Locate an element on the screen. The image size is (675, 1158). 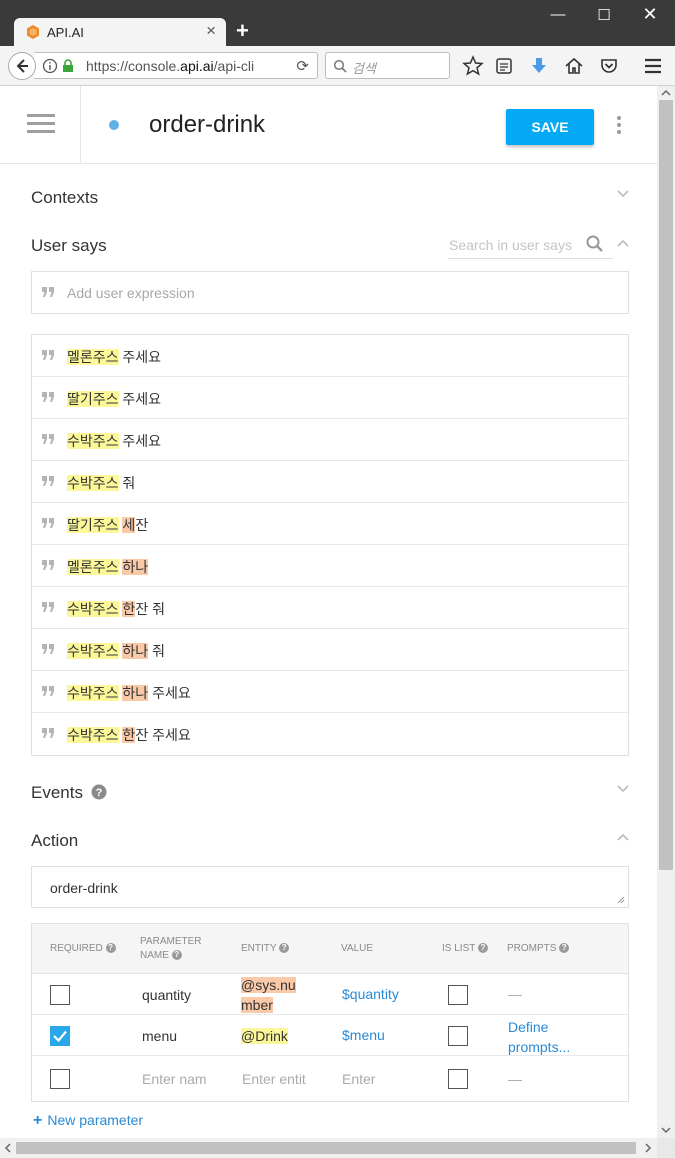
parameter-value: $quantity is located at coordinates (370, 994).